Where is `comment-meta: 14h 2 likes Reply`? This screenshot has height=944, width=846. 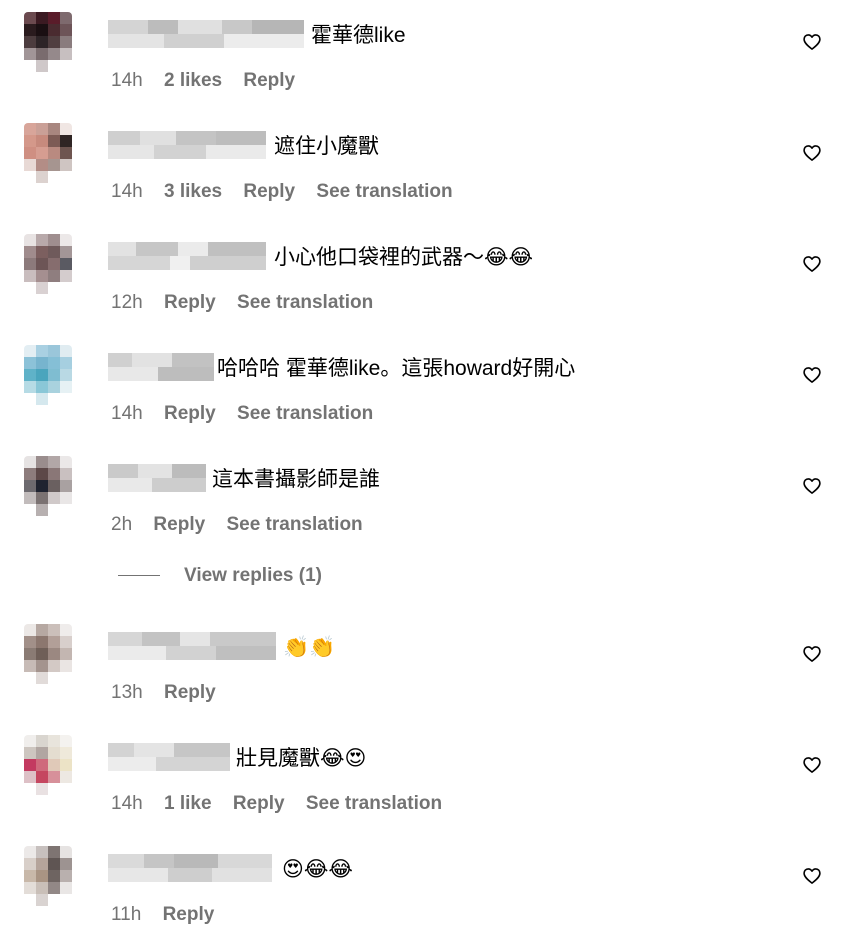 comment-meta: 14h 2 likes Reply is located at coordinates (211, 81).